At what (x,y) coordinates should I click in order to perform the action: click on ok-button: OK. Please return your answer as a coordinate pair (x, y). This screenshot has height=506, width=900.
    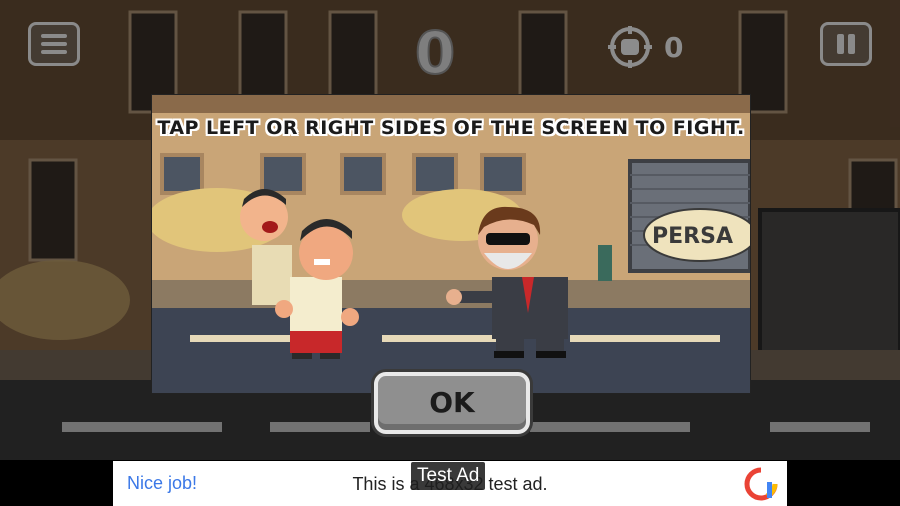
    Looking at the image, I should click on (452, 403).